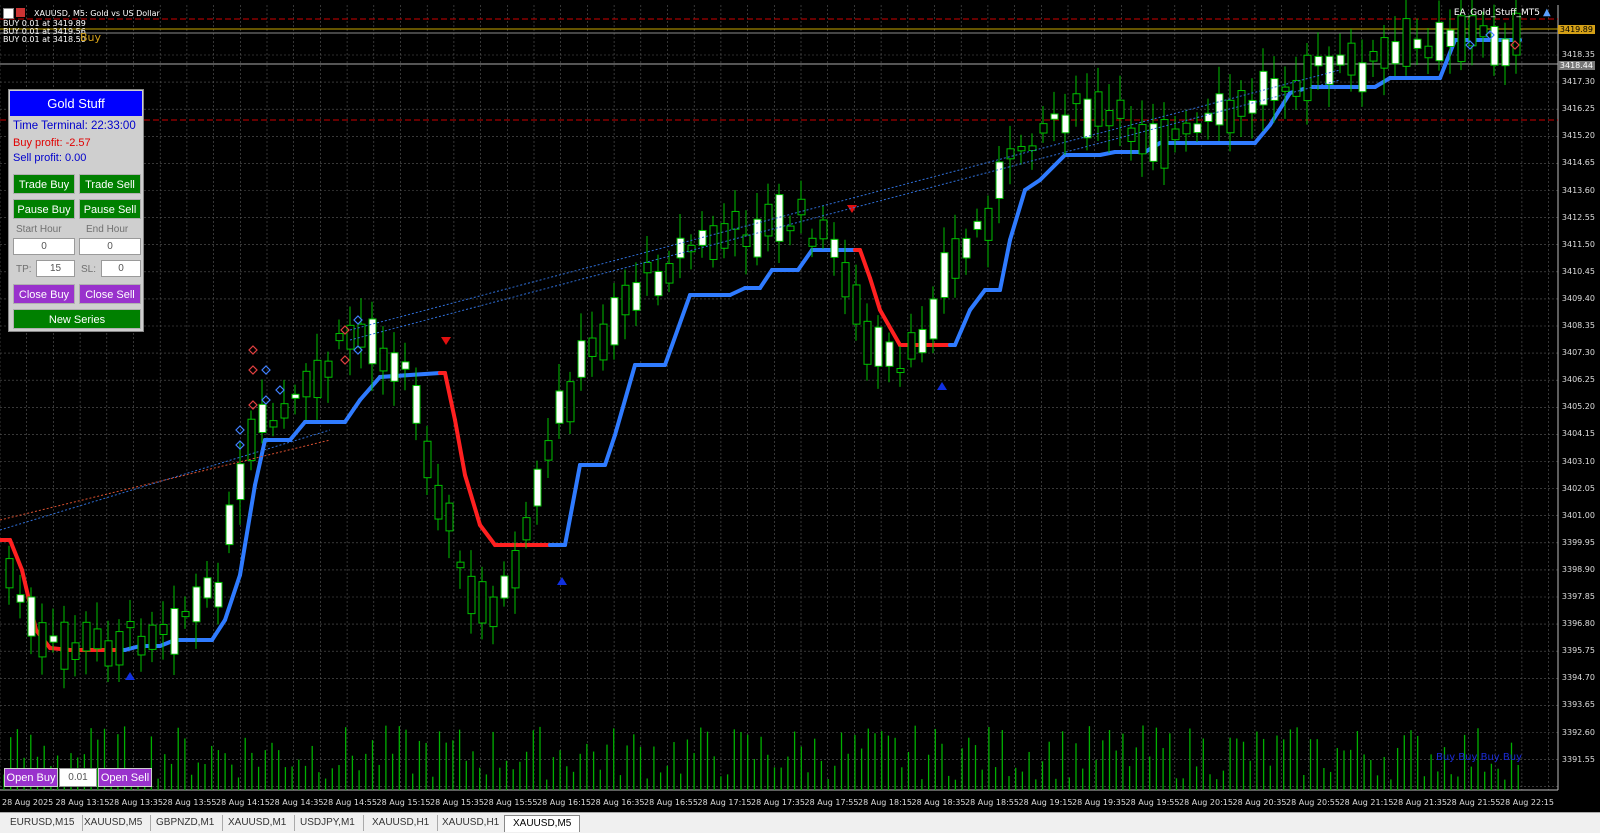 The height and width of the screenshot is (833, 1600). I want to click on new-series-button: New Series, so click(77, 319).